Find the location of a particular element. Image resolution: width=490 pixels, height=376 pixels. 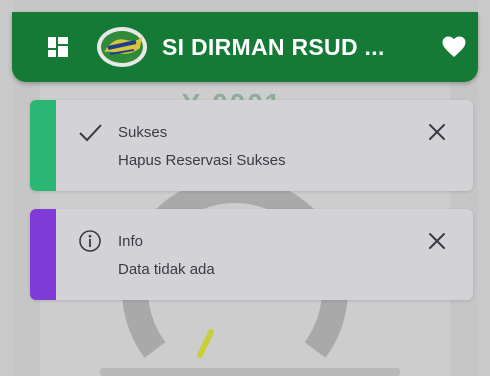

gauge-fill is located at coordinates (205, 343).